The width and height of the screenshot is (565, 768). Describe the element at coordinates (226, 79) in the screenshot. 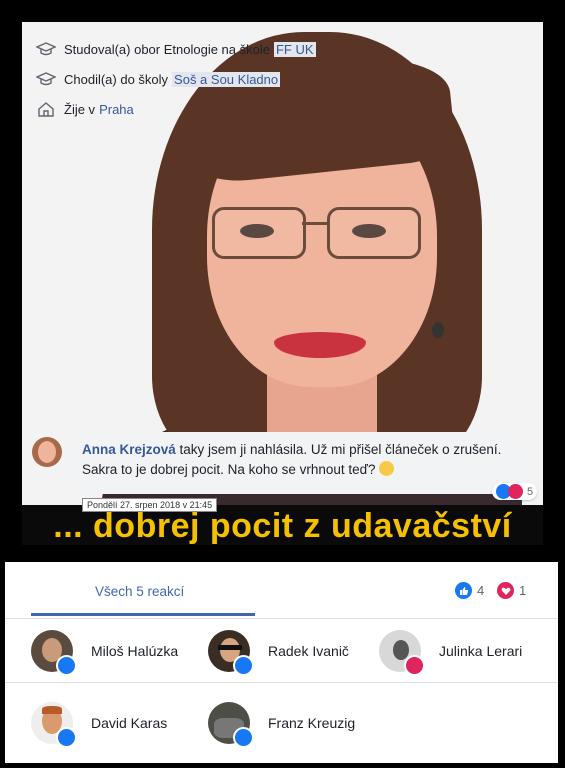

I see `school-link-kladno: Soš a Sou Kladno` at that location.